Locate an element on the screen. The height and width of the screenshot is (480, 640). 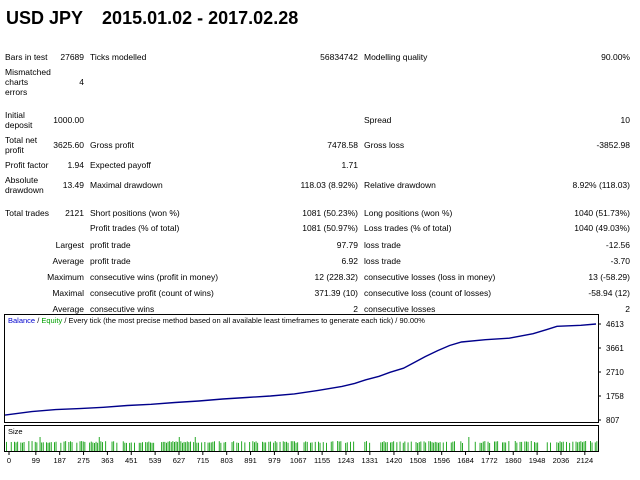
initial-deposit-label: Initial deposit is located at coordinates (19, 120).